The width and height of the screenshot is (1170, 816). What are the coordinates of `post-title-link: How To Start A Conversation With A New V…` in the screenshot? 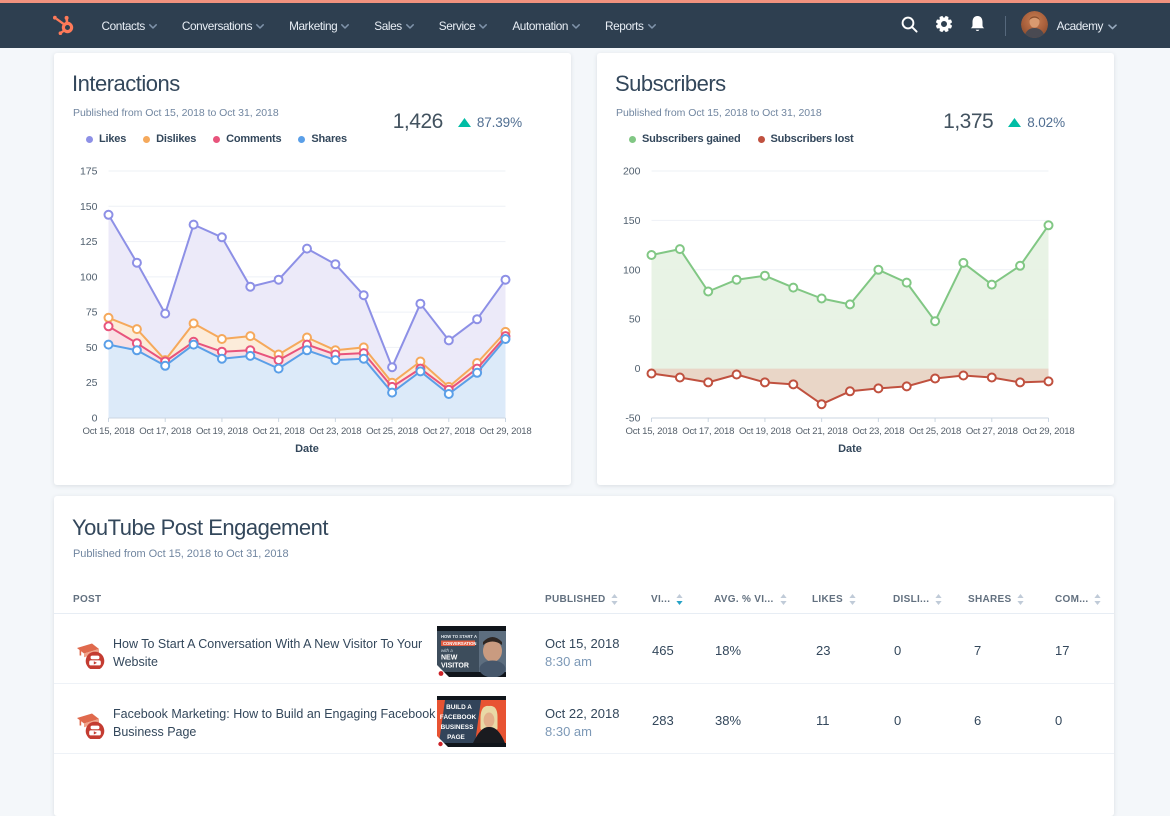 It's located at (276, 653).